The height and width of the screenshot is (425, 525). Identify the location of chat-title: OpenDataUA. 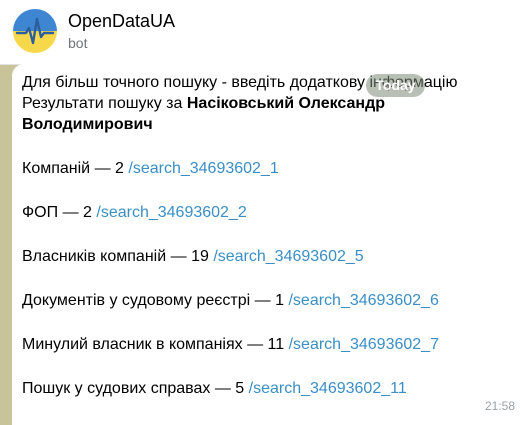
(121, 21).